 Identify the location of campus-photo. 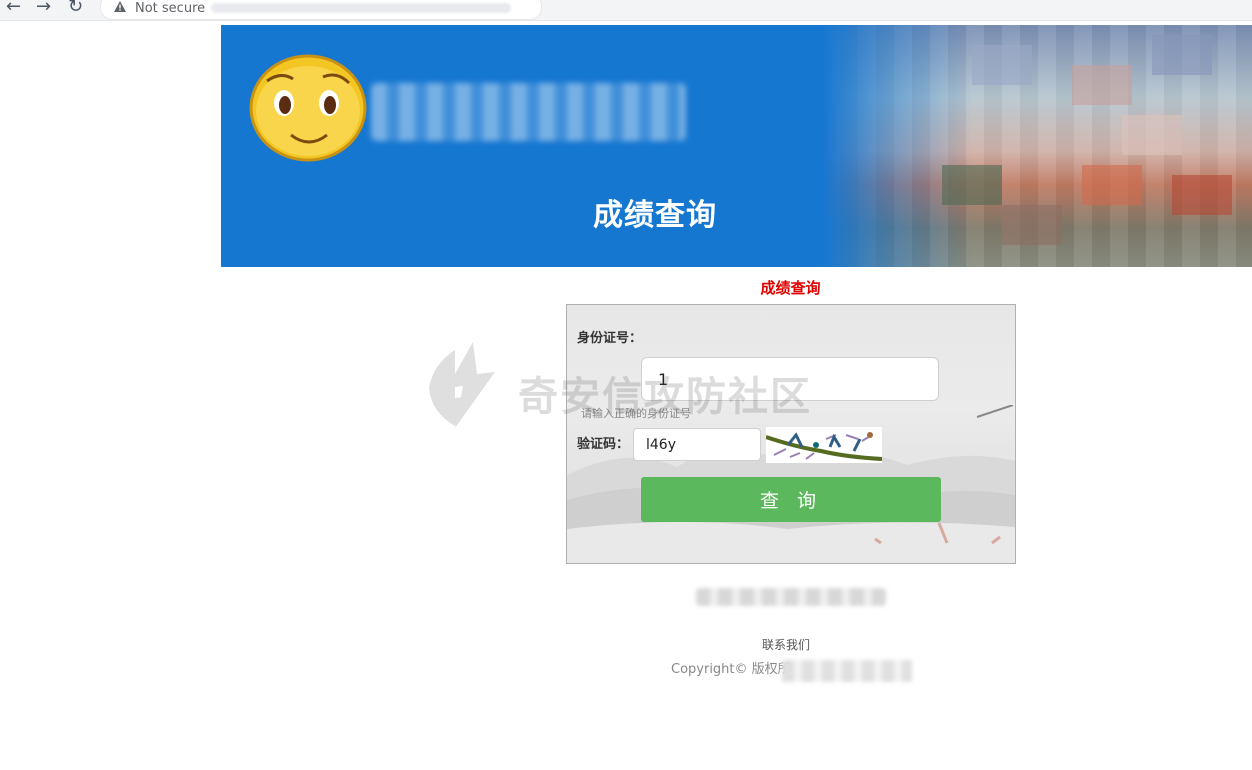
(1037, 146).